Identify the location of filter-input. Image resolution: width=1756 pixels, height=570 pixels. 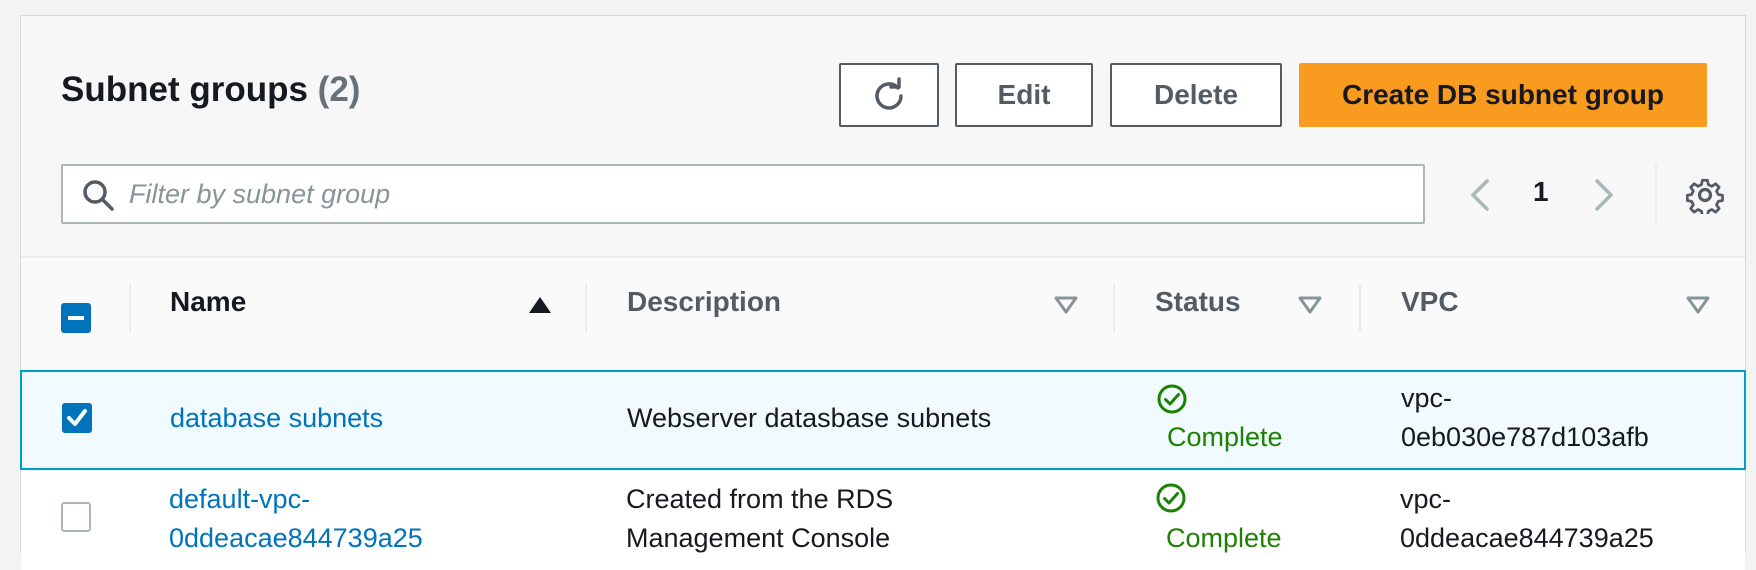
(767, 194).